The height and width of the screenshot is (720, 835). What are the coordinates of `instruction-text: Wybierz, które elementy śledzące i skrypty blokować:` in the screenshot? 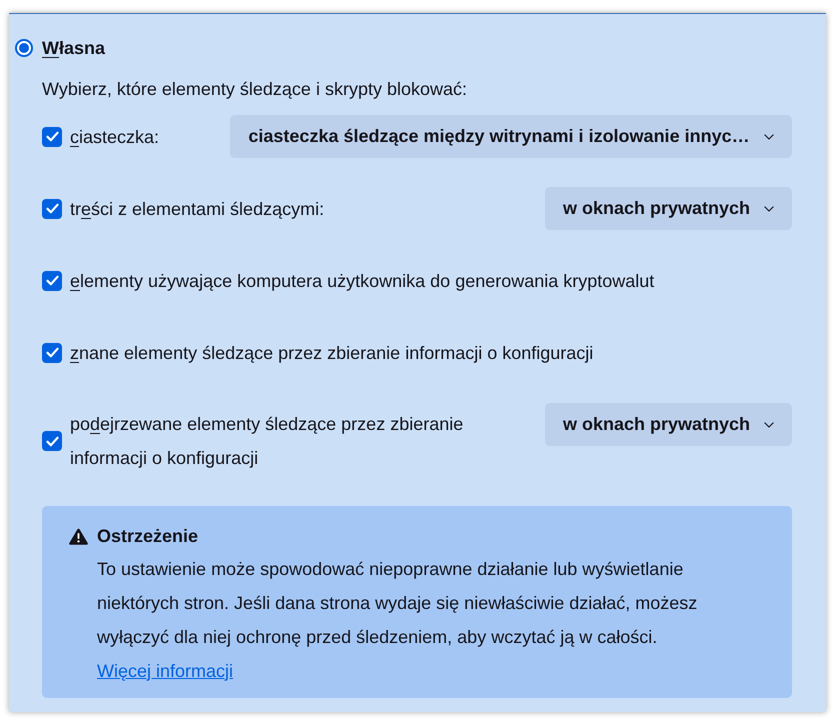 It's located at (254, 89).